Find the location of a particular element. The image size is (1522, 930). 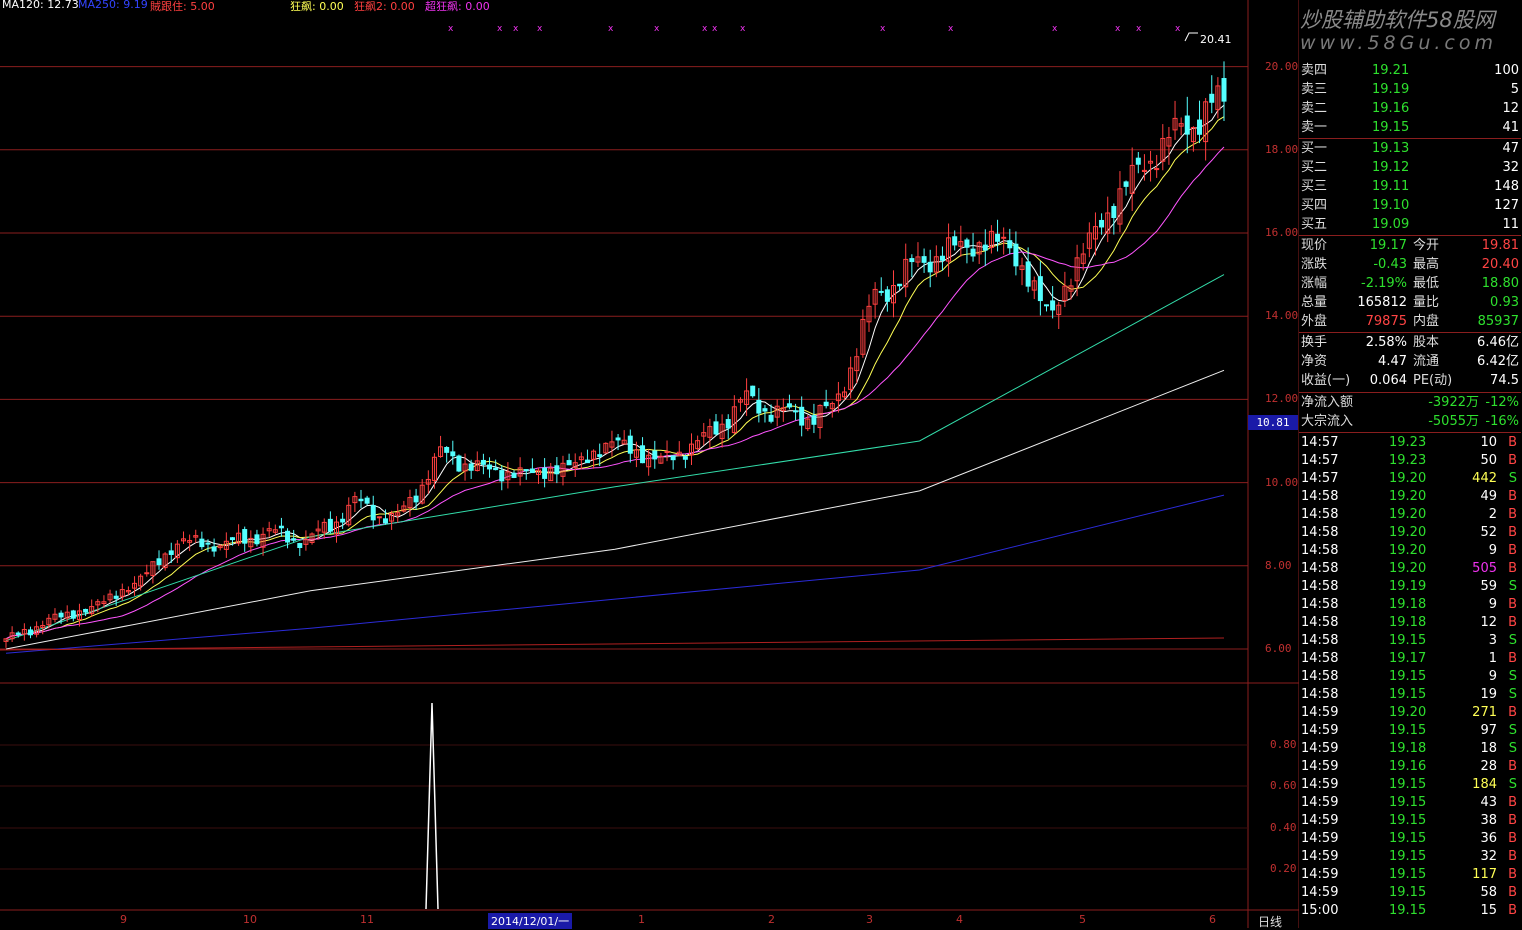

ask-label: 卖三 is located at coordinates (1314, 89).